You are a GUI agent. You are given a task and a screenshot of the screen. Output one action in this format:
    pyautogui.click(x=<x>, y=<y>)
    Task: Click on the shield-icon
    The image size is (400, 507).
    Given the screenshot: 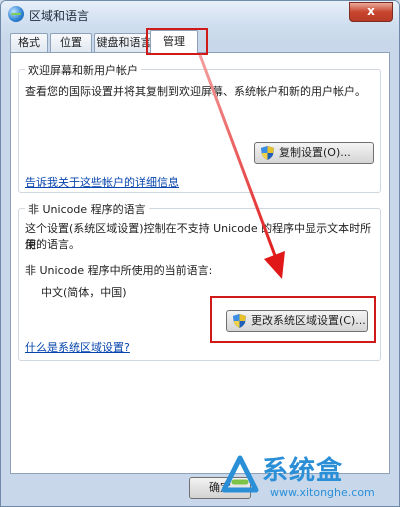 What is the action you would take?
    pyautogui.click(x=267, y=153)
    